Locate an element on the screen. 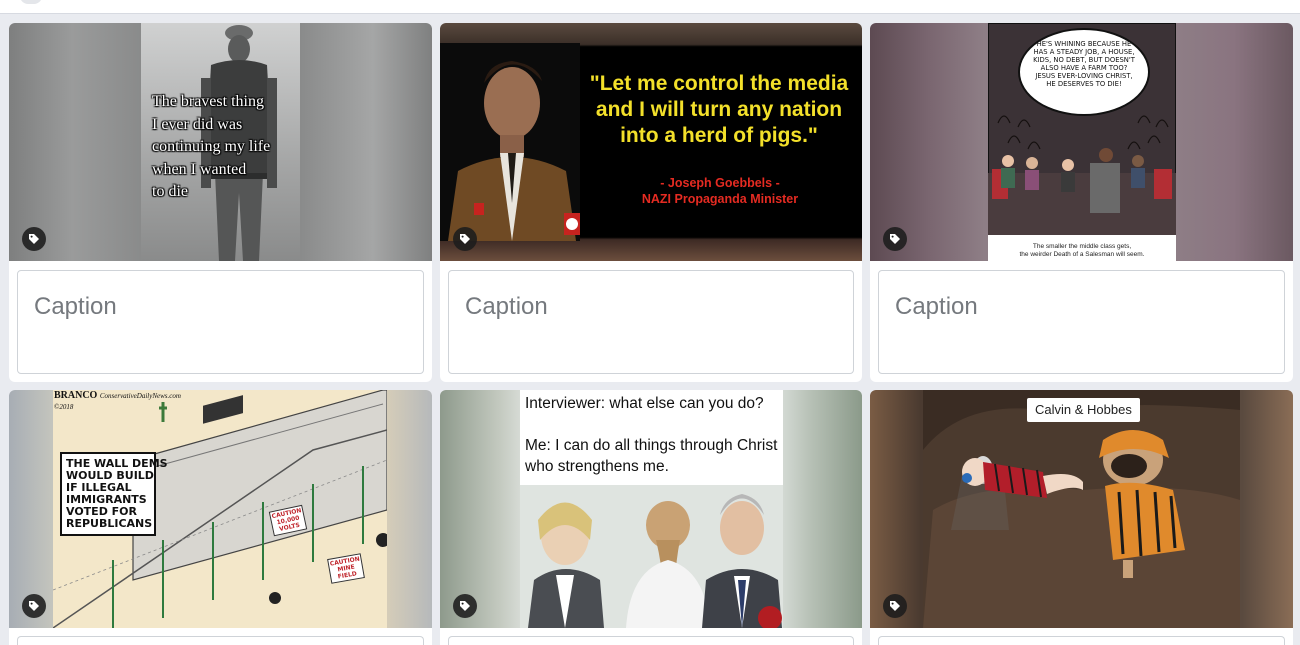 This screenshot has width=1300, height=645. meme-image: Interviewer: what else can you do? Me is located at coordinates (651, 509).